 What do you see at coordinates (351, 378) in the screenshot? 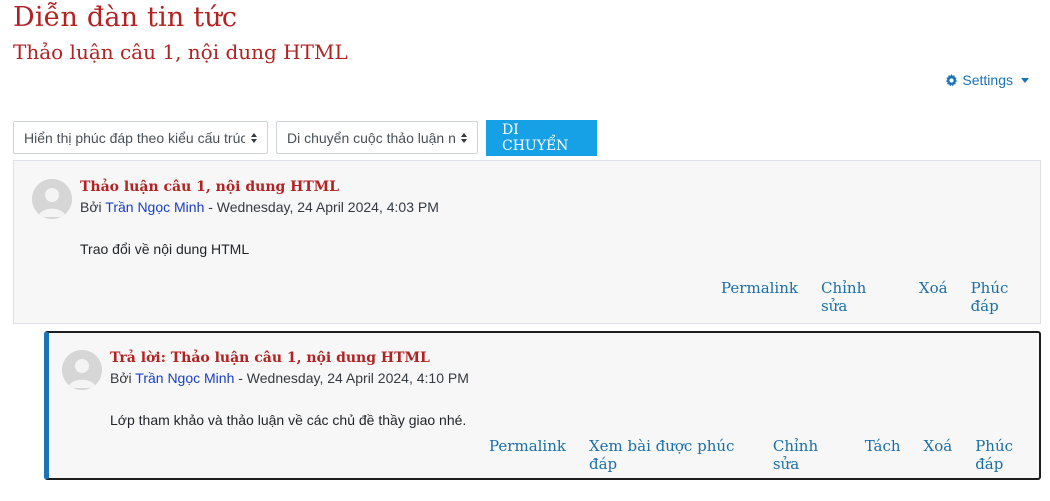
I see `post-date: - Wednesday, 24 April 2024, 4:10 PM` at bounding box center [351, 378].